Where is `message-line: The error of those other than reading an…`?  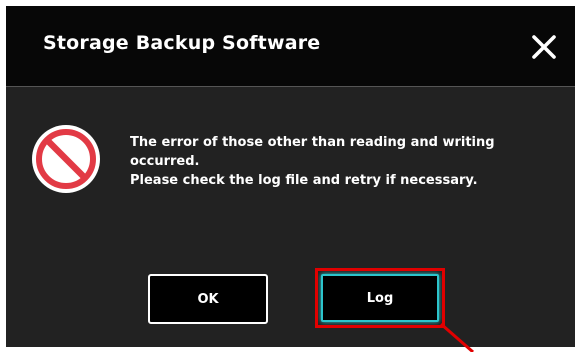
message-line: The error of those other than reading an… is located at coordinates (312, 142).